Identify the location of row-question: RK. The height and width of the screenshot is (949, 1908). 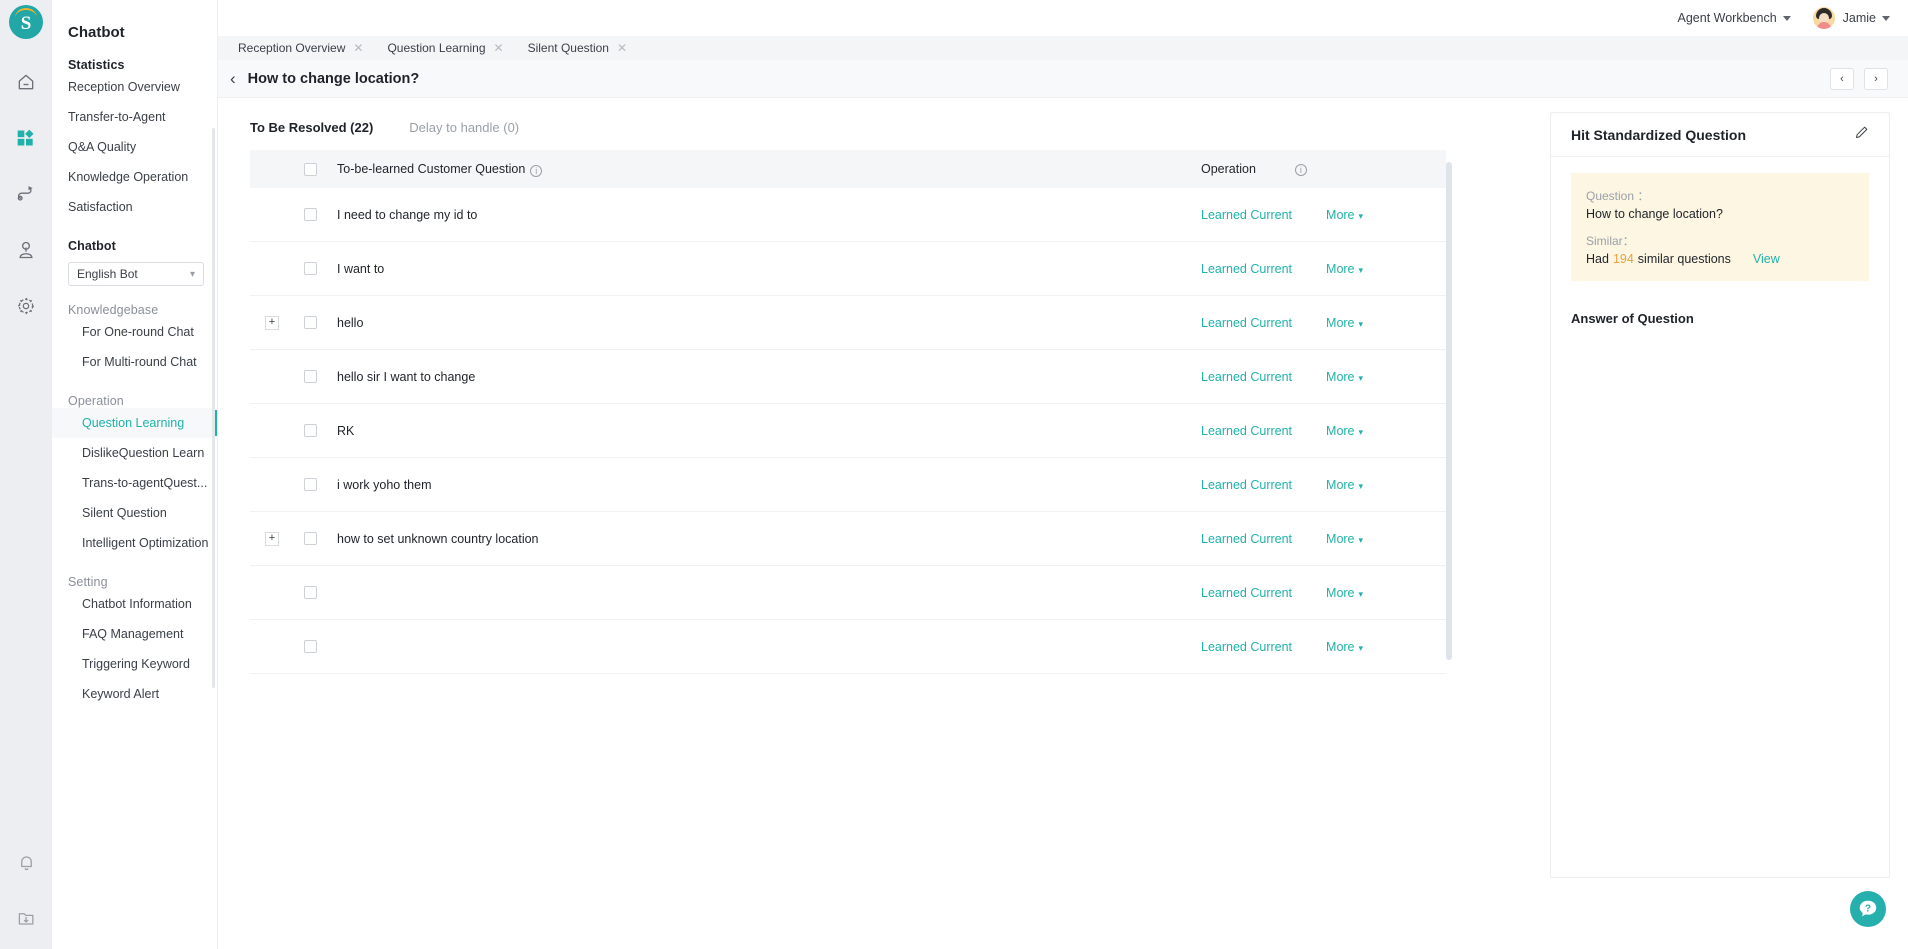
(346, 430).